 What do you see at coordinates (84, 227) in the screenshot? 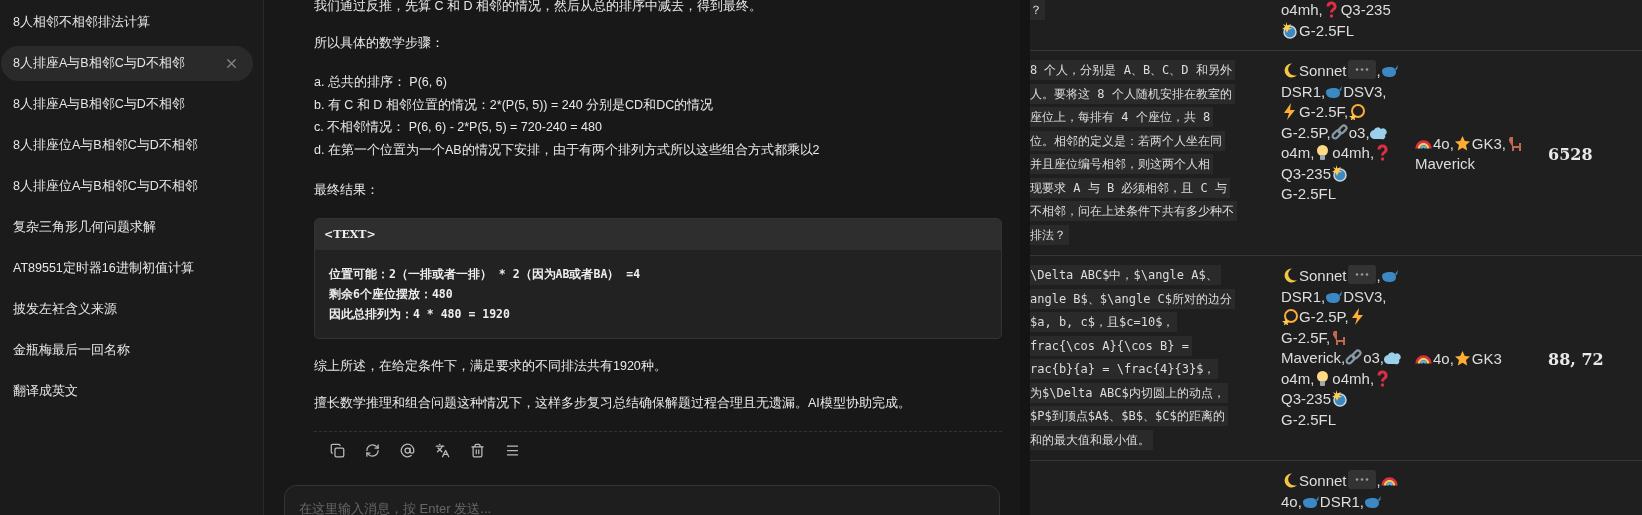
I see `conversation-title: 复杂三角形几何问题求解` at bounding box center [84, 227].